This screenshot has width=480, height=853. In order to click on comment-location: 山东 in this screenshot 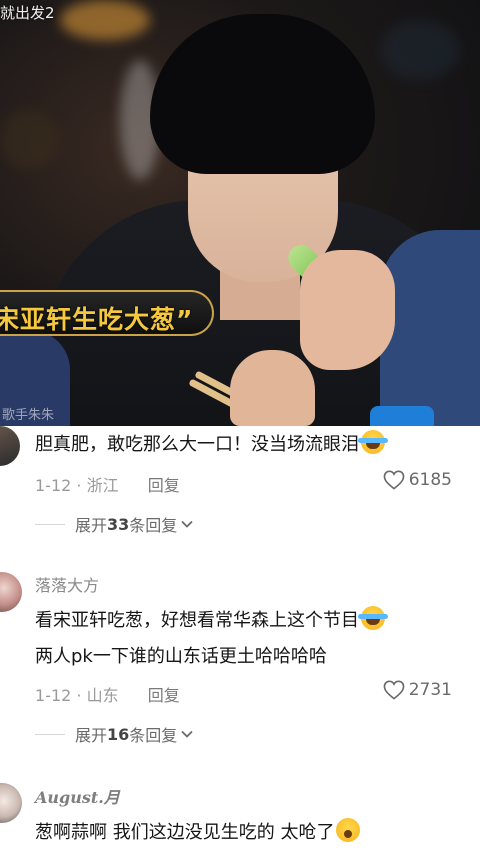, I will do `click(102, 695)`.